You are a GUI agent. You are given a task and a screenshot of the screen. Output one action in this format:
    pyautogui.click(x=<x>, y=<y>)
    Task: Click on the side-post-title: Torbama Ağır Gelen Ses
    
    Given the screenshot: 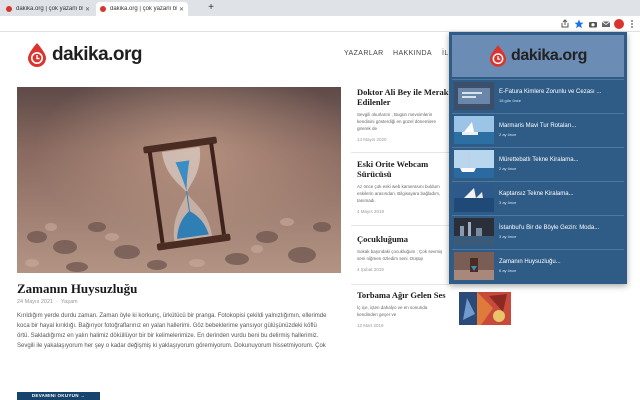 What is the action you would take?
    pyautogui.click(x=403, y=295)
    